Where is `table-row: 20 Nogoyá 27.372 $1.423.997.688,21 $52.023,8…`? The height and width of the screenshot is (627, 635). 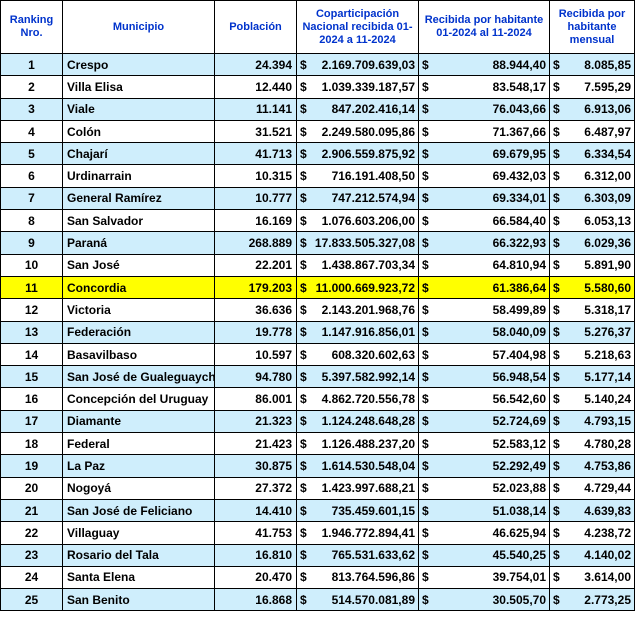
table-row: 20 Nogoyá 27.372 $1.423.997.688,21 $52.023,8… is located at coordinates (317, 488).